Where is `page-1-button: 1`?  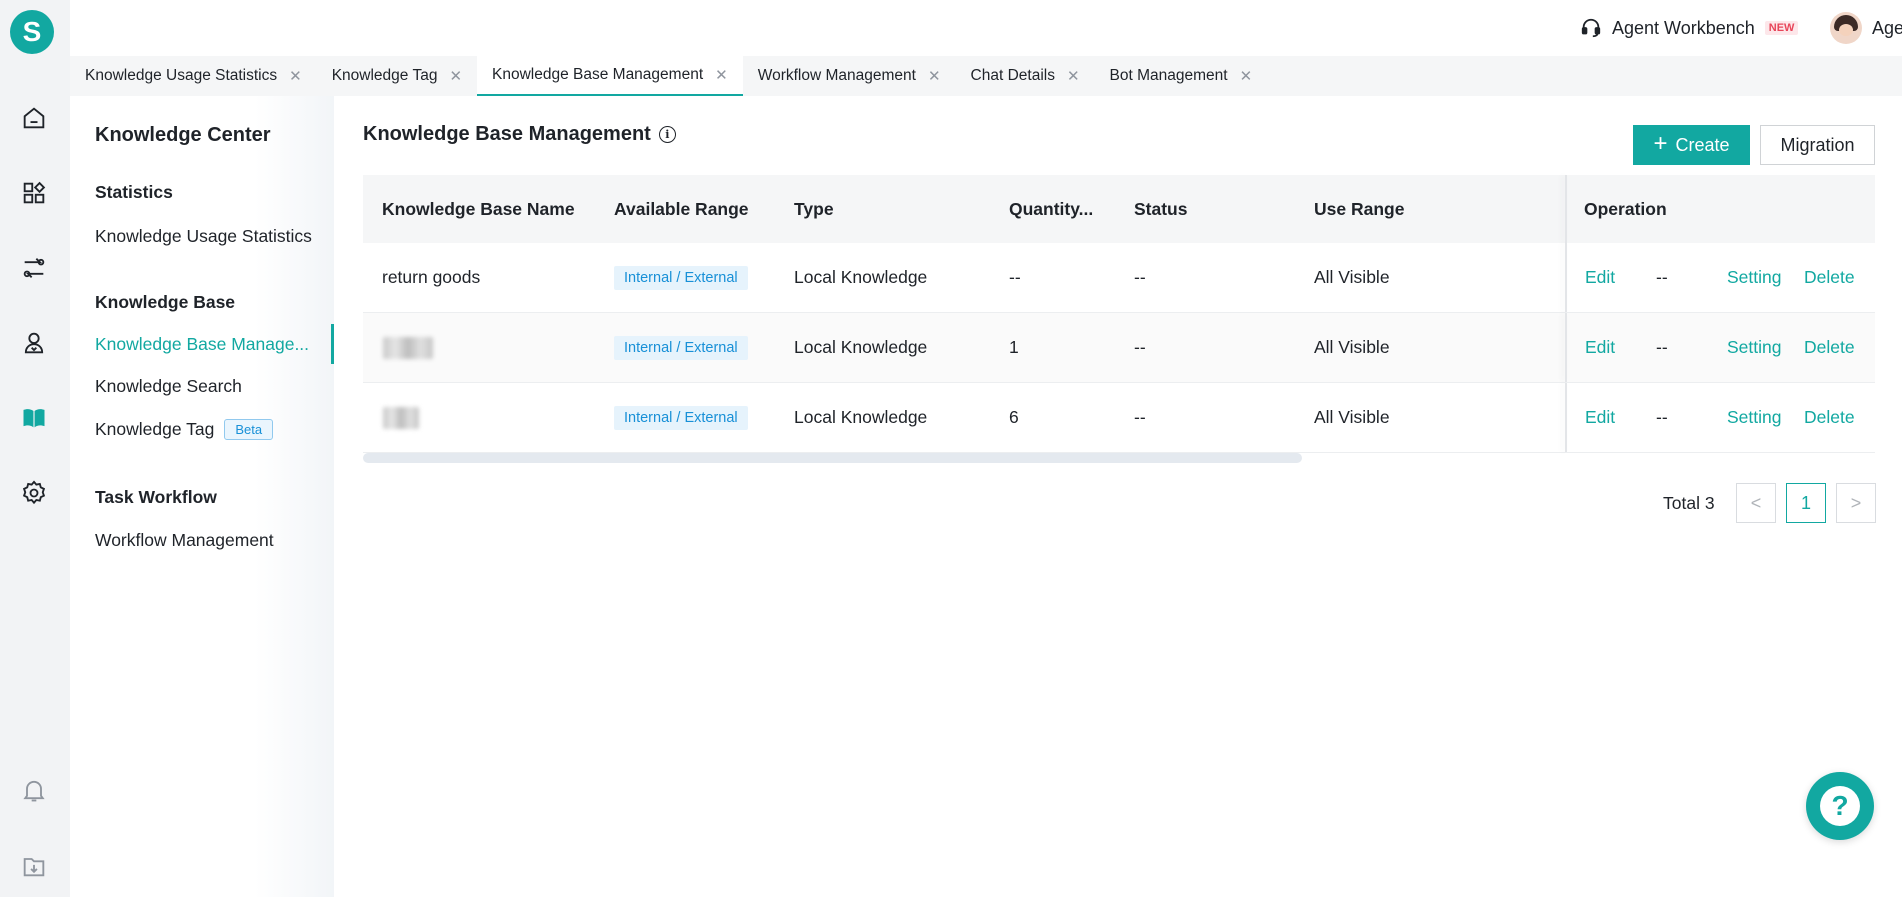 page-1-button: 1 is located at coordinates (1806, 503).